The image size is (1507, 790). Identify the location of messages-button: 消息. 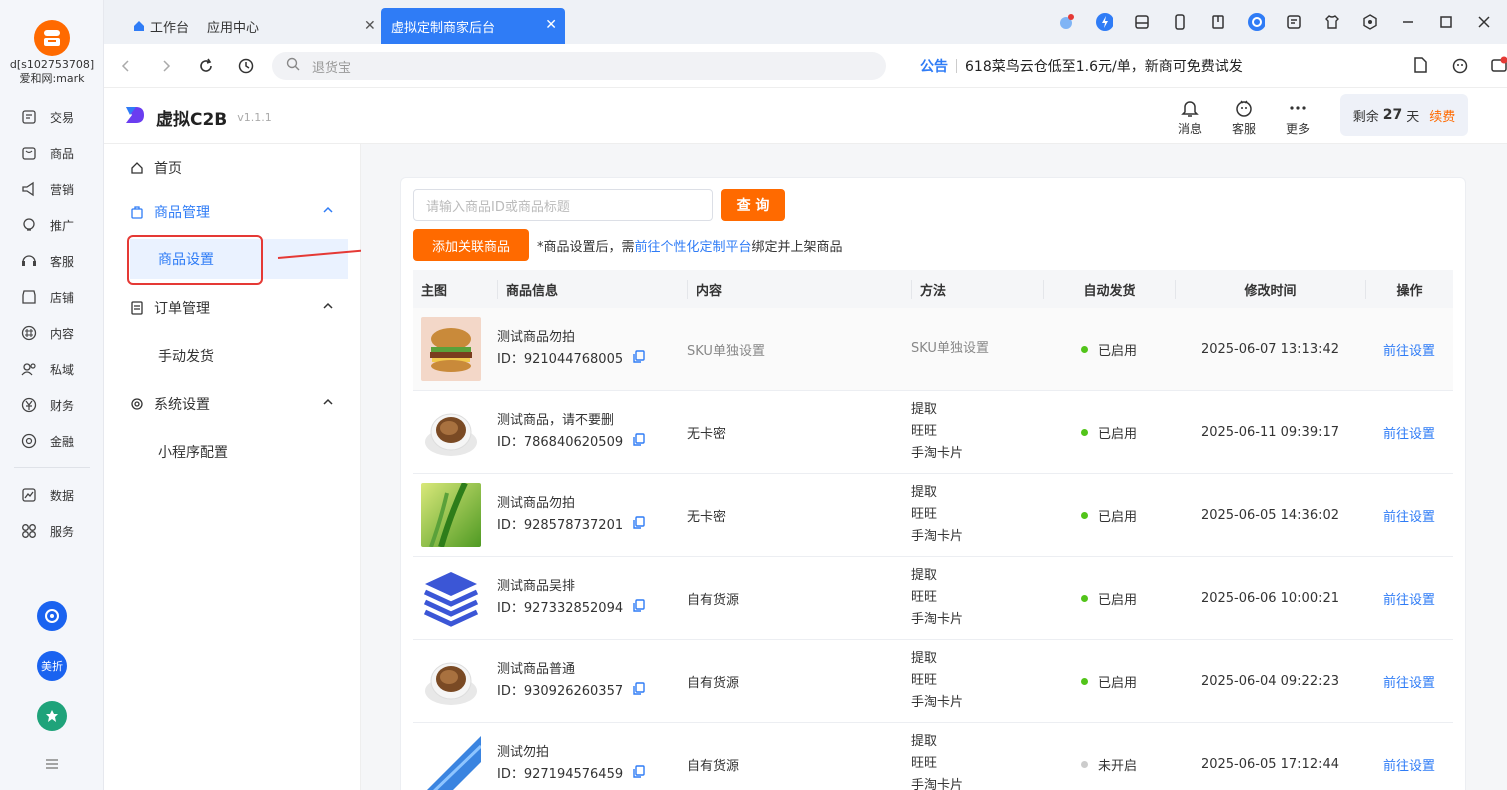
(1190, 117).